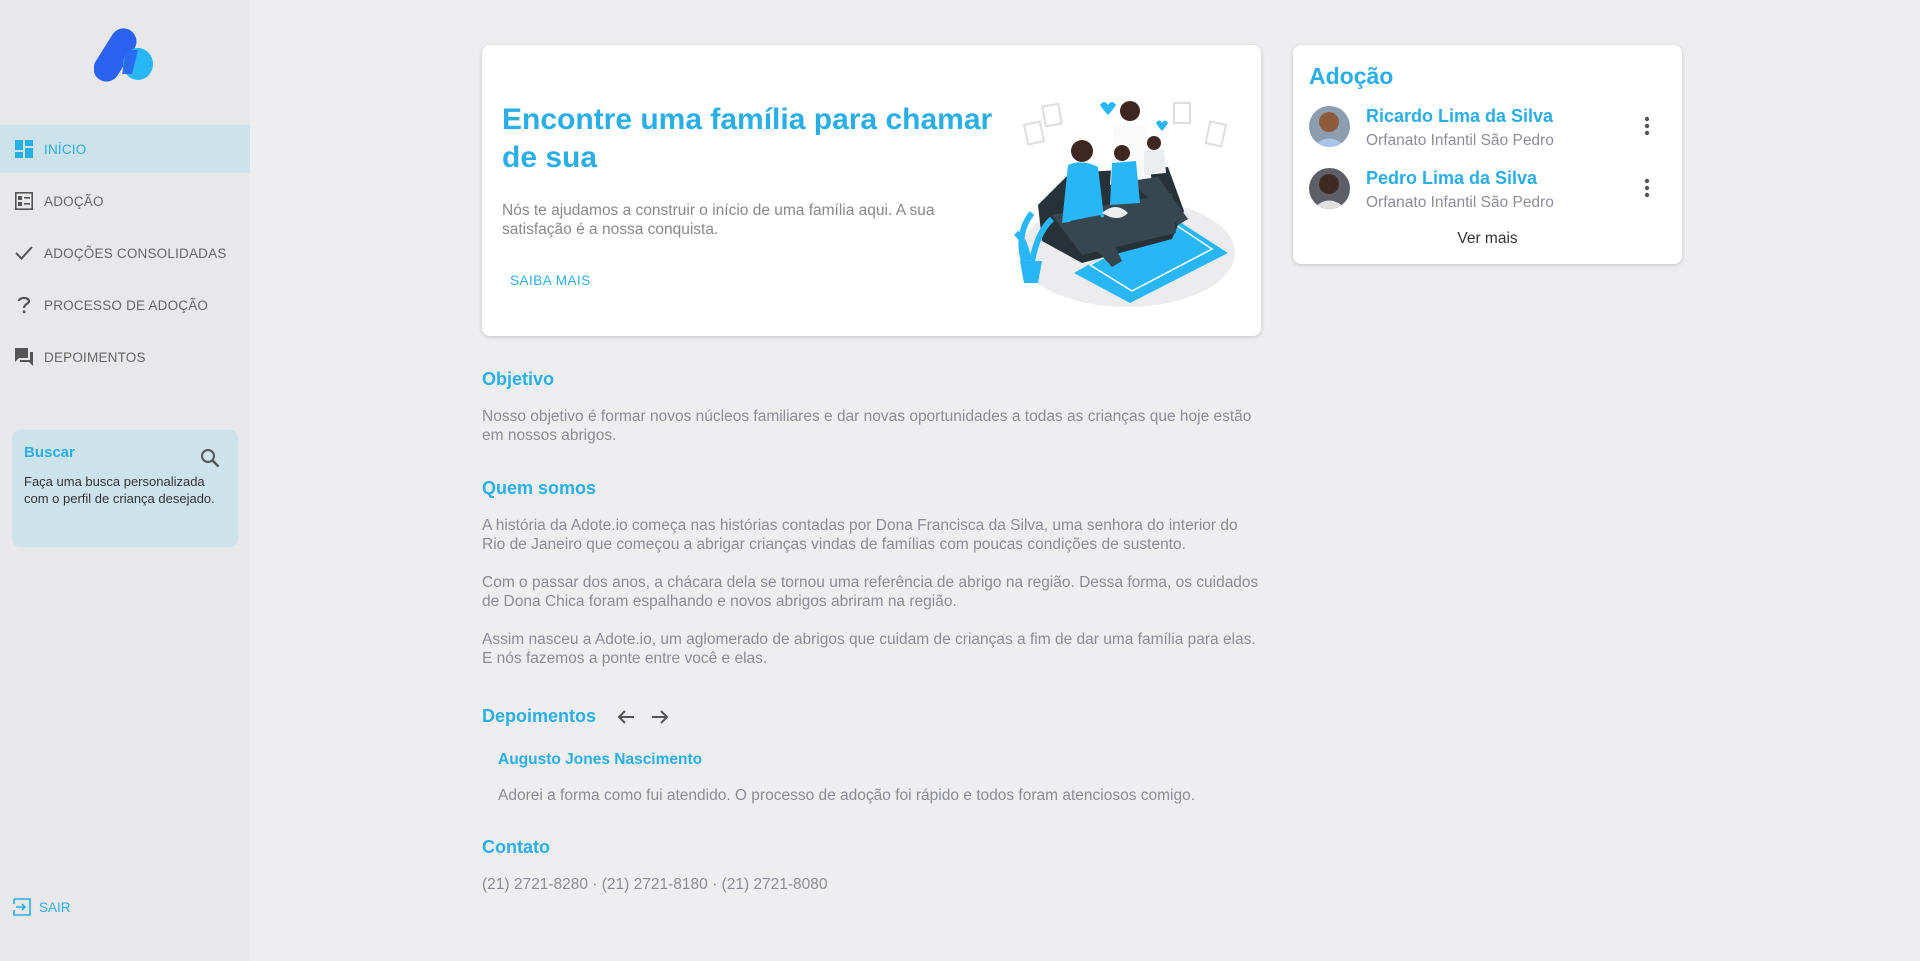 The image size is (1920, 961). I want to click on sidebar-item-adocao: ADOÇÃO, so click(125, 201).